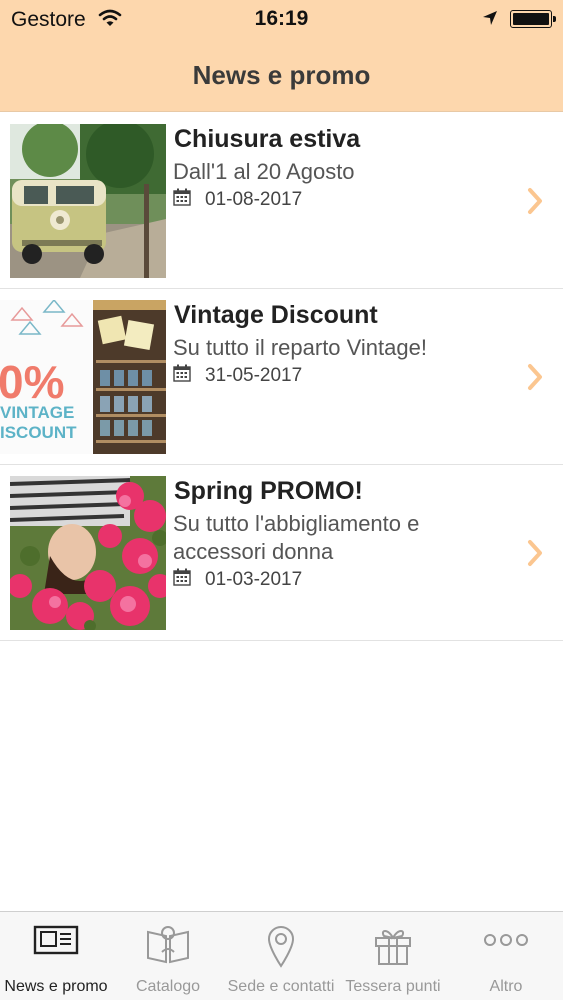 This screenshot has width=563, height=1000. I want to click on more-icon, so click(506, 940).